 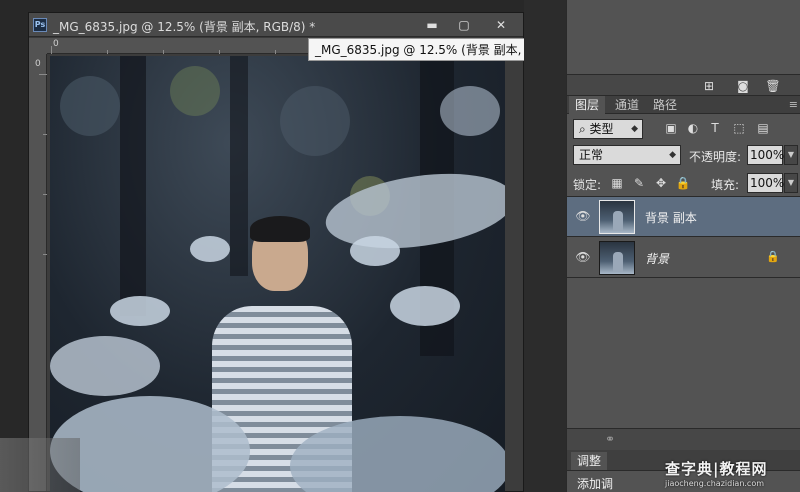 What do you see at coordinates (610, 439) in the screenshot?
I see `link-layers-icon: ⚭` at bounding box center [610, 439].